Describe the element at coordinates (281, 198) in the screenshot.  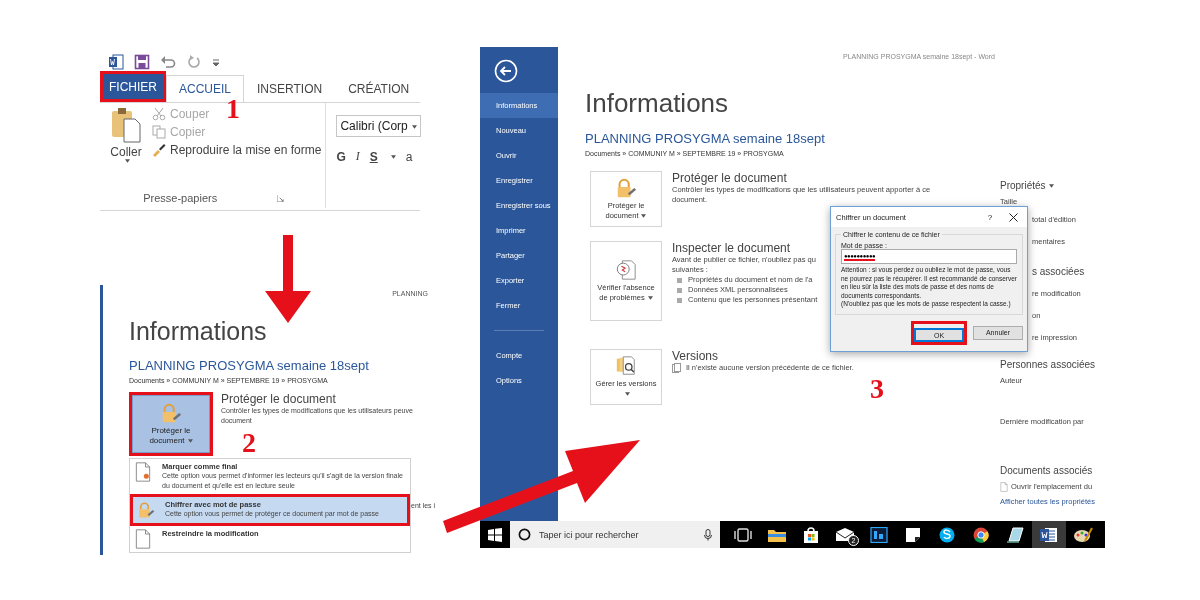
I see `dialog-launcher-icon` at that location.